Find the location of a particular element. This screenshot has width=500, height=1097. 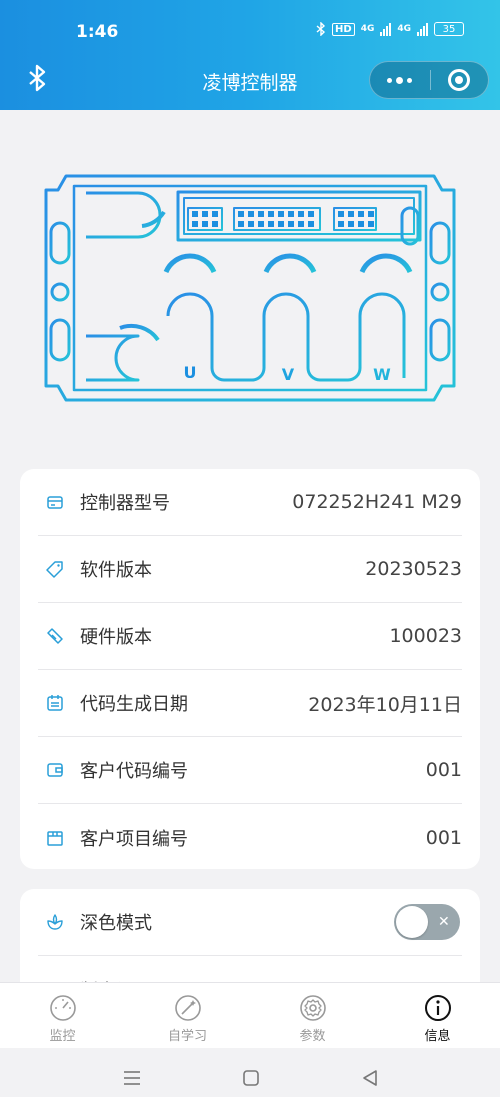

flower-icon is located at coordinates (55, 922).